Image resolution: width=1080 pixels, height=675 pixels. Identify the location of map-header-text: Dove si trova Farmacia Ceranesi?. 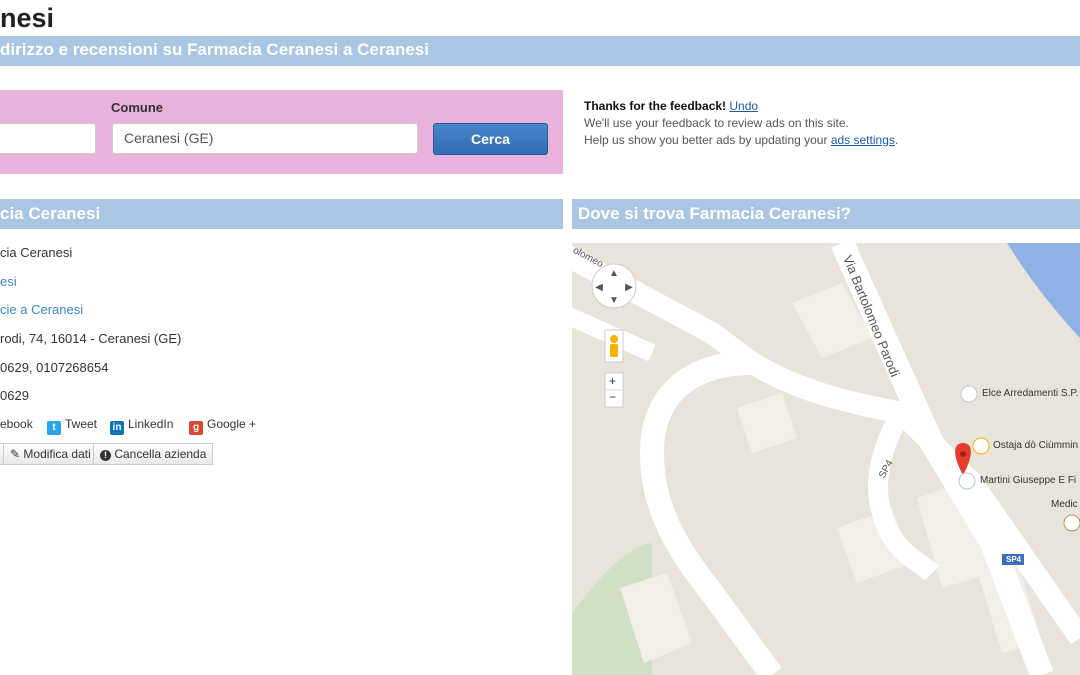
(715, 213).